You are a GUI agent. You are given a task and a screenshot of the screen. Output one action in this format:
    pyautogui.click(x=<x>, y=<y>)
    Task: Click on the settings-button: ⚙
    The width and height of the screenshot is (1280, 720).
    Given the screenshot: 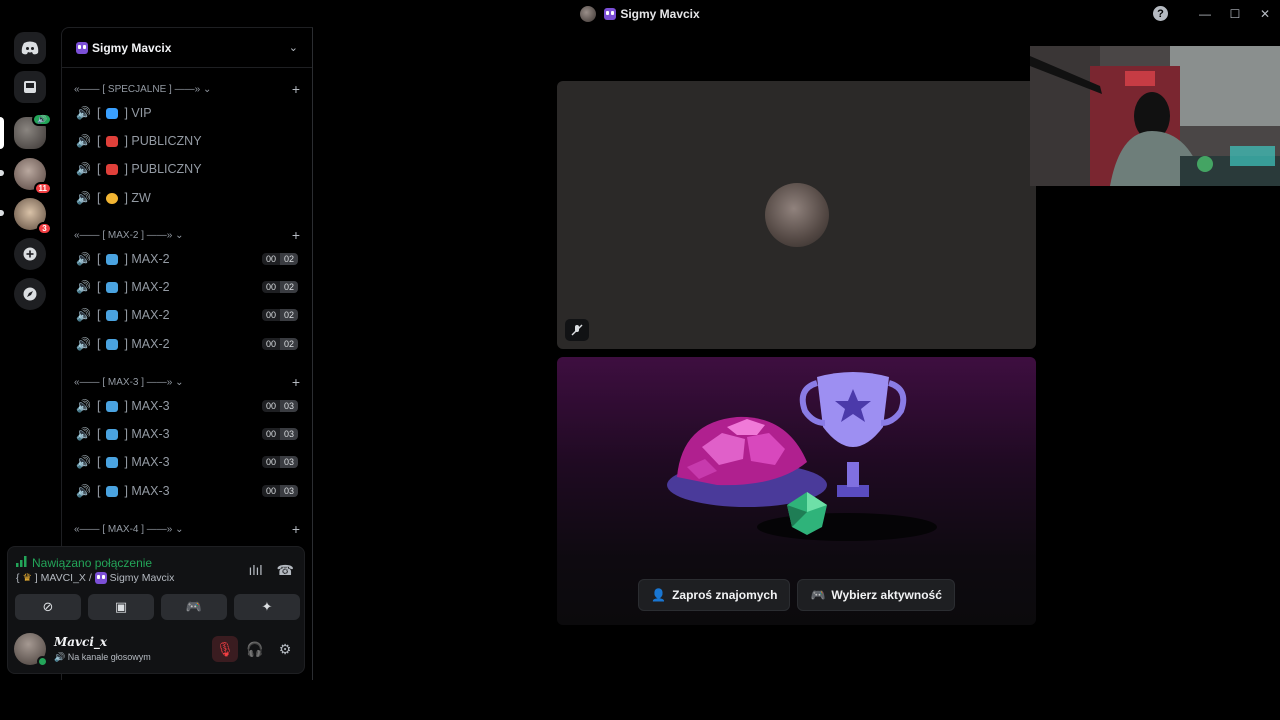 What is the action you would take?
    pyautogui.click(x=285, y=649)
    